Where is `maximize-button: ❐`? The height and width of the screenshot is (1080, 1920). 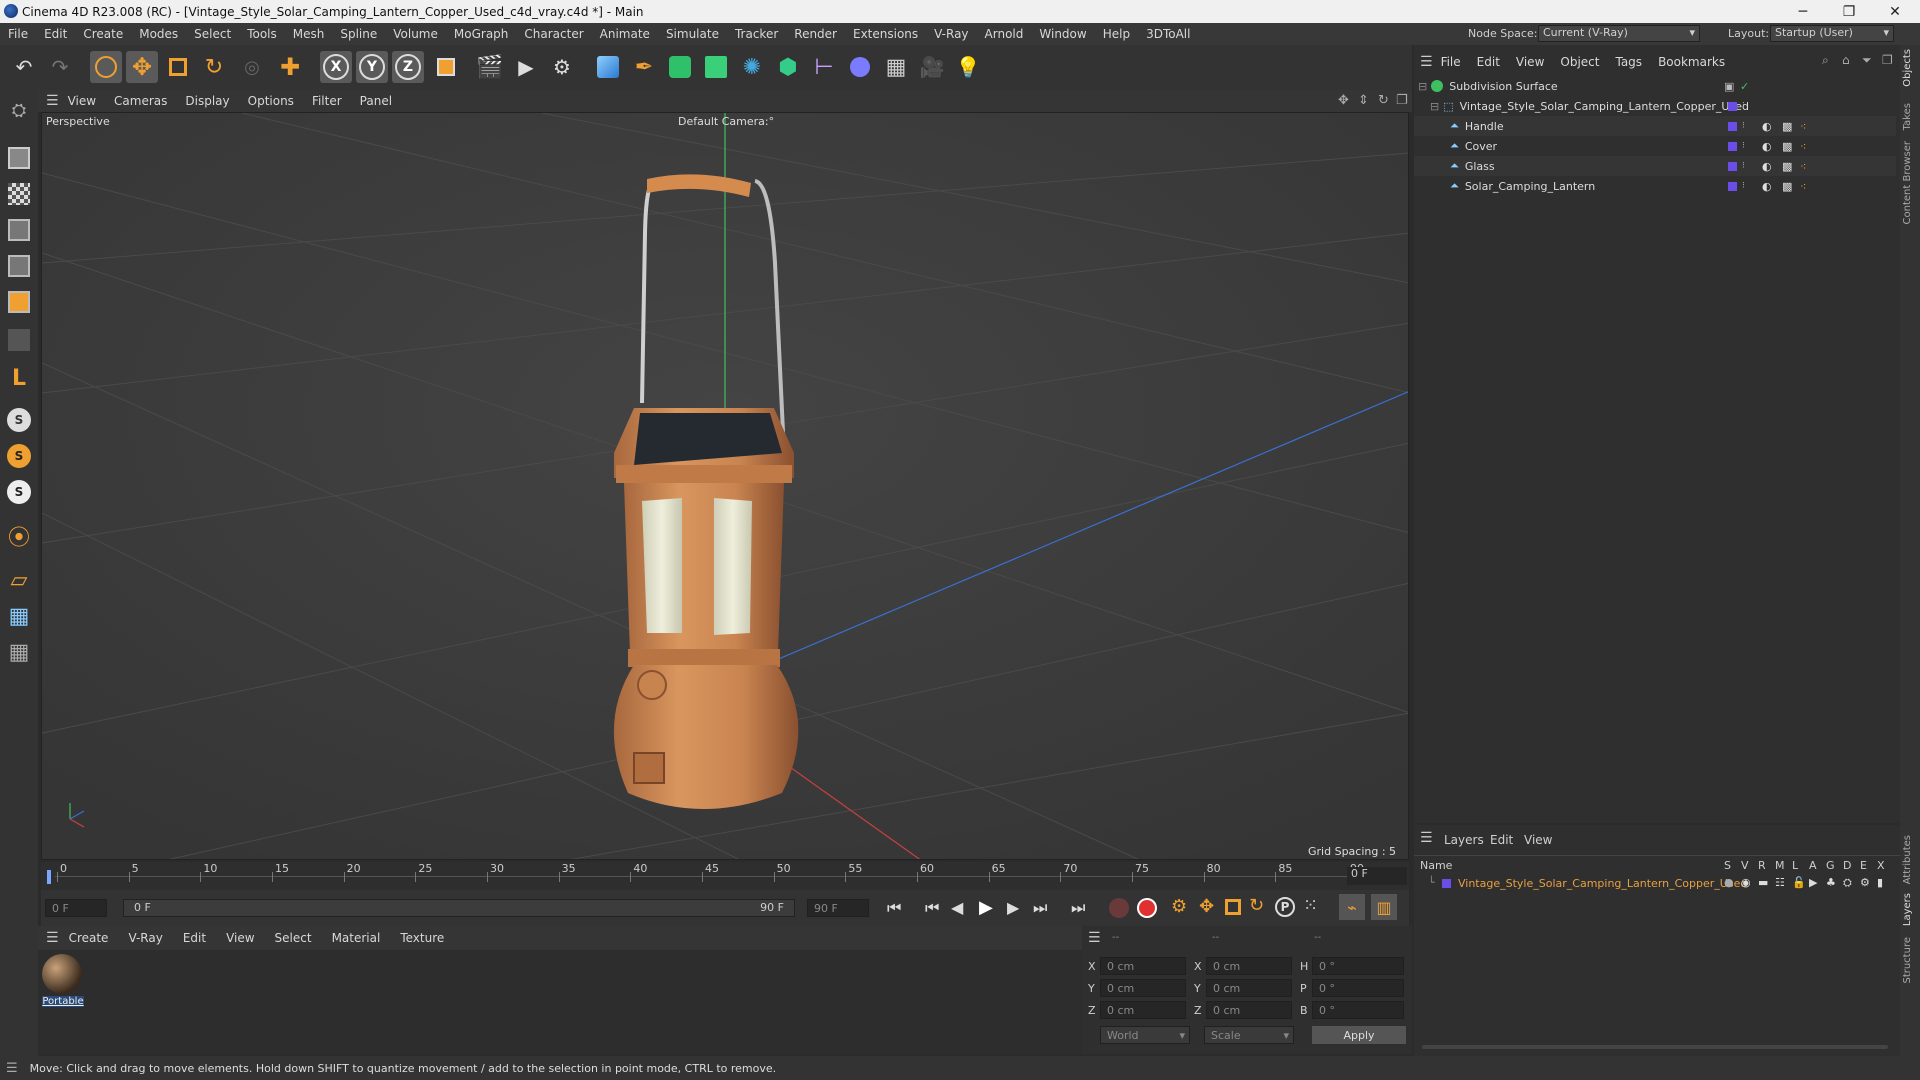
maximize-button: ❐ is located at coordinates (1849, 11).